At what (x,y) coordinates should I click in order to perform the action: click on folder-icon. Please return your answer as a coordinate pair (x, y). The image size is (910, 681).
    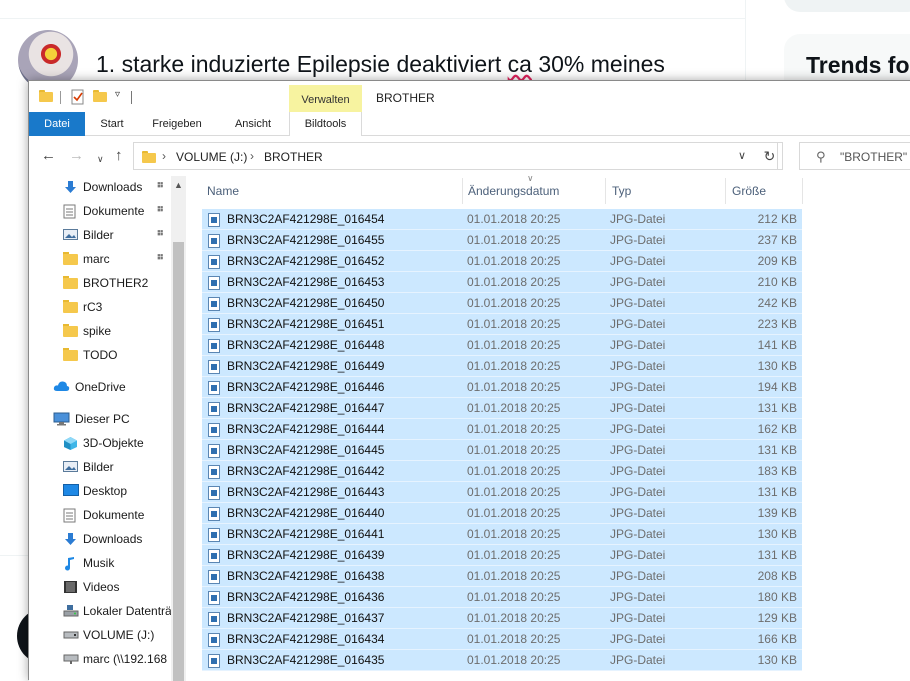
    Looking at the image, I should click on (70, 331).